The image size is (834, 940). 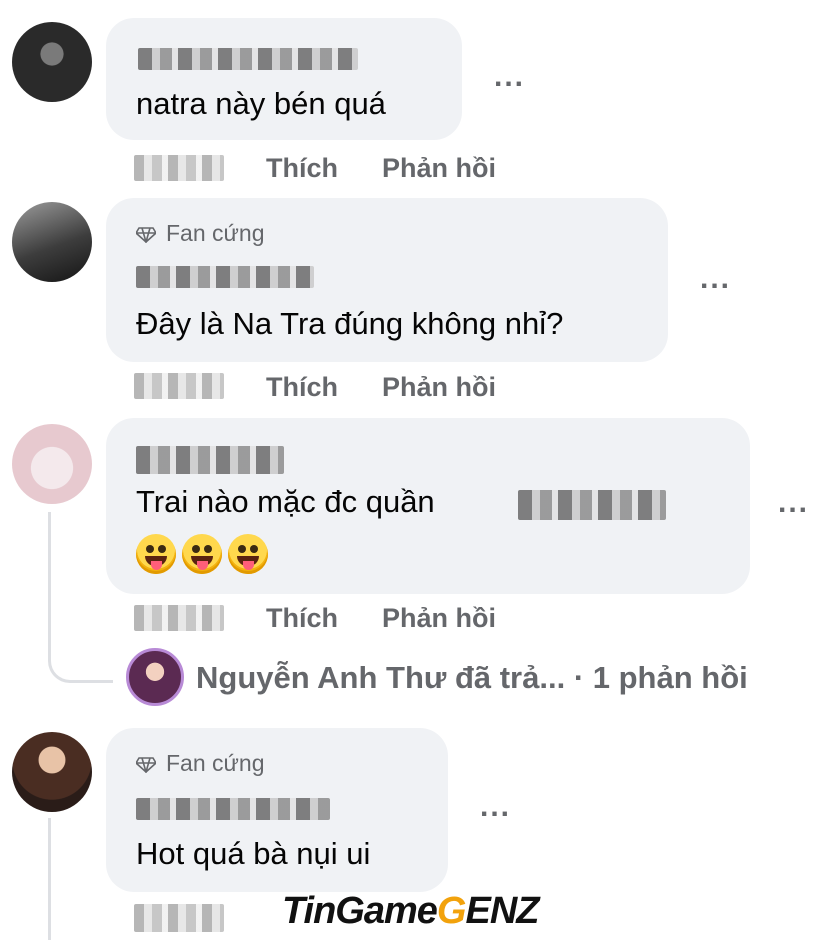 What do you see at coordinates (253, 853) in the screenshot?
I see `comment-text: Hot quá bà nụi ui` at bounding box center [253, 853].